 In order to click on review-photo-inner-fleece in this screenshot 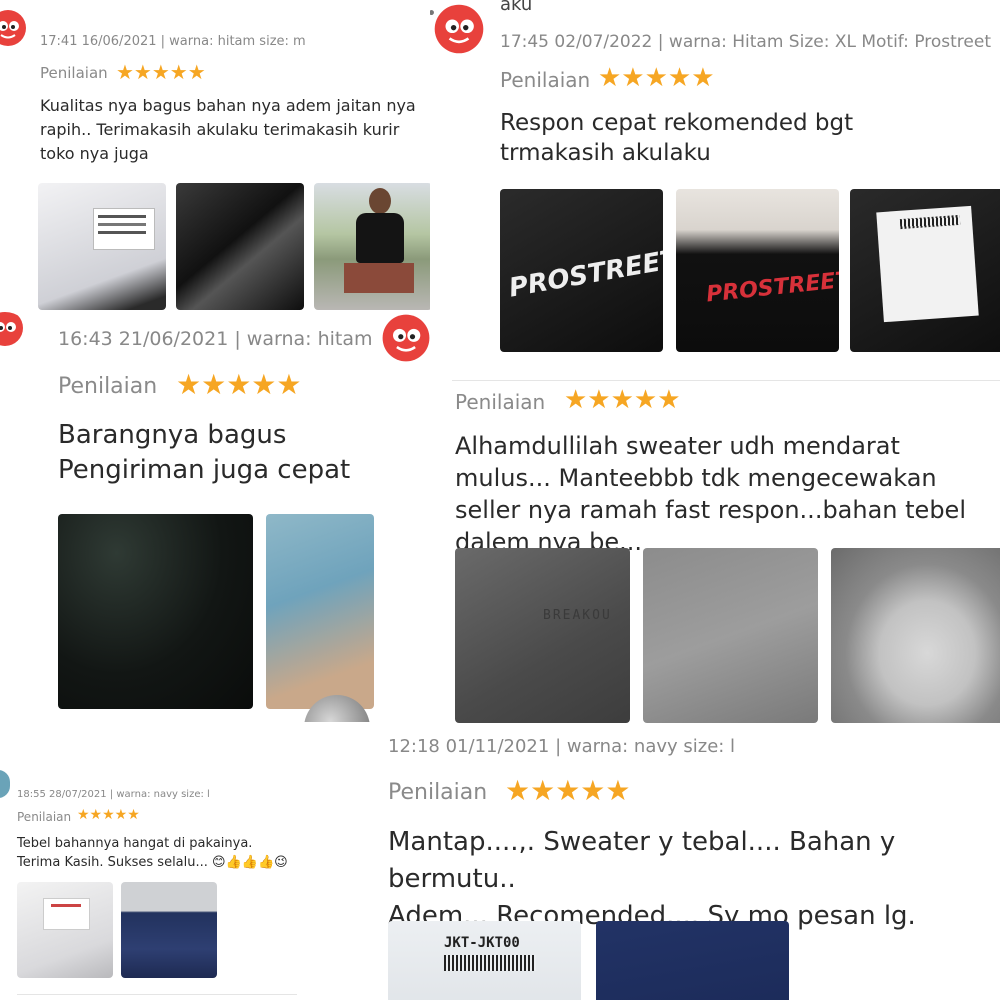, I will do `click(915, 635)`.